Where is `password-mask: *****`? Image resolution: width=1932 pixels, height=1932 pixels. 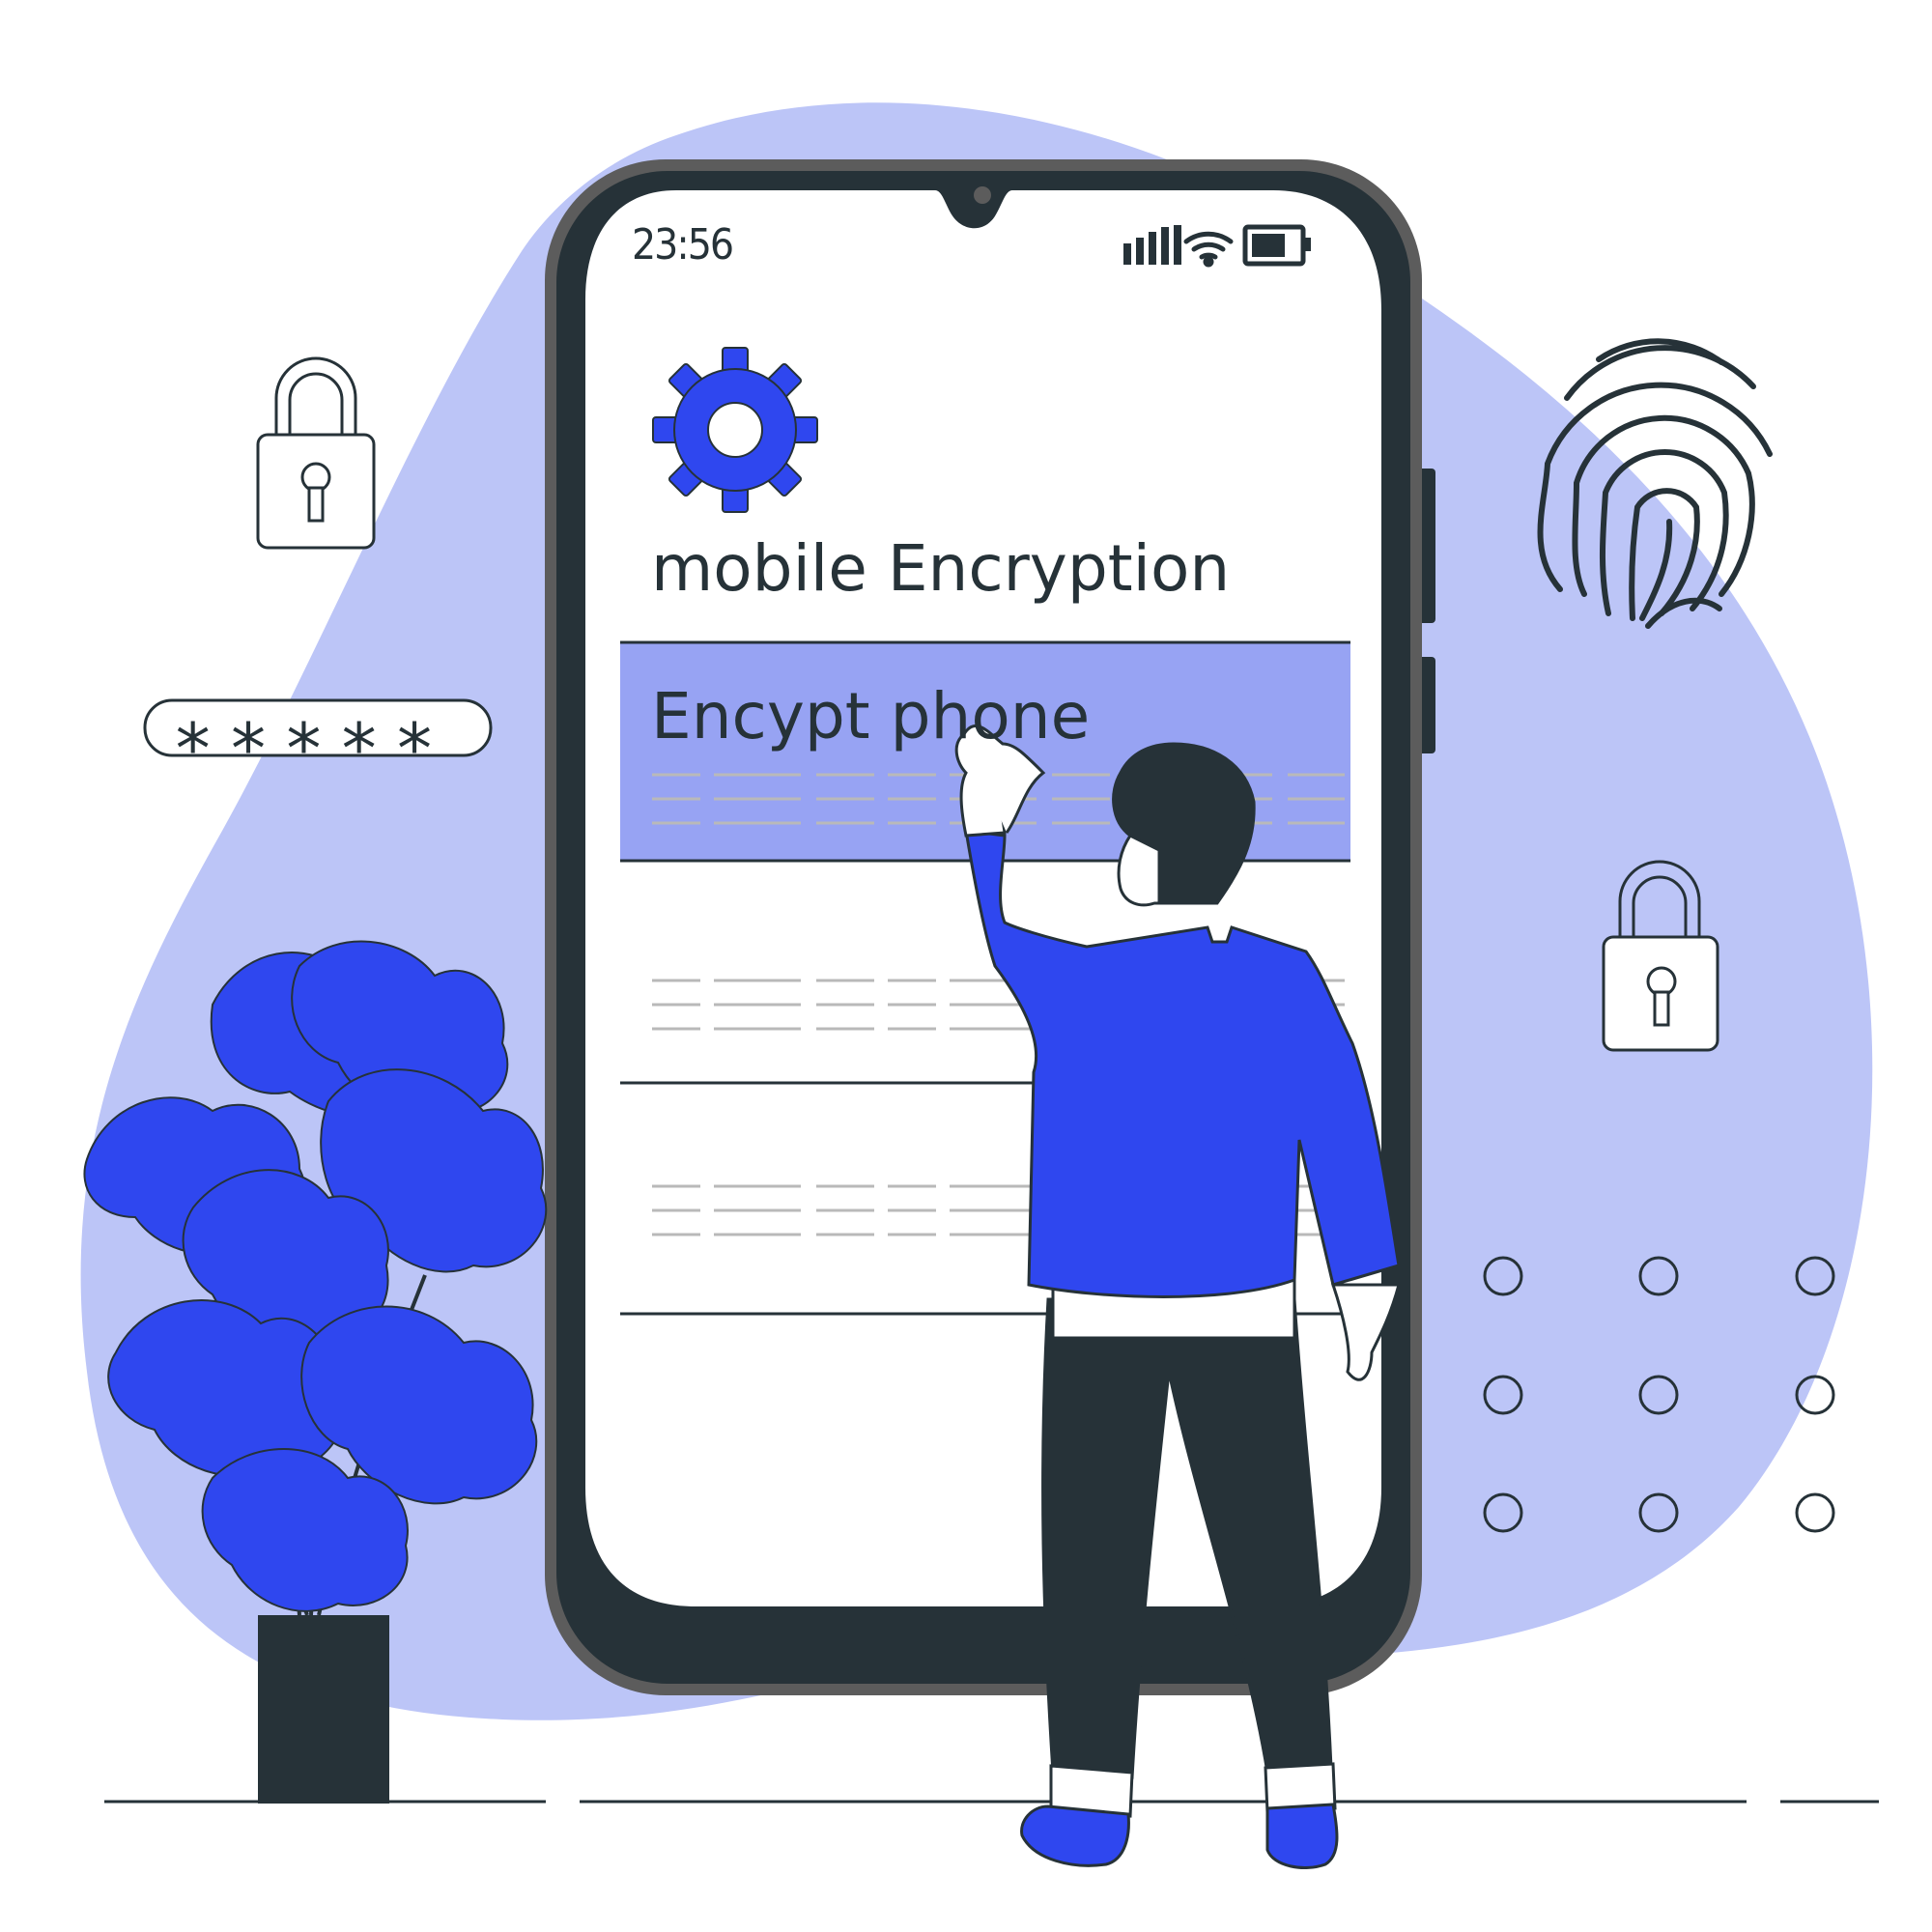
password-mask: ***** is located at coordinates (310, 748).